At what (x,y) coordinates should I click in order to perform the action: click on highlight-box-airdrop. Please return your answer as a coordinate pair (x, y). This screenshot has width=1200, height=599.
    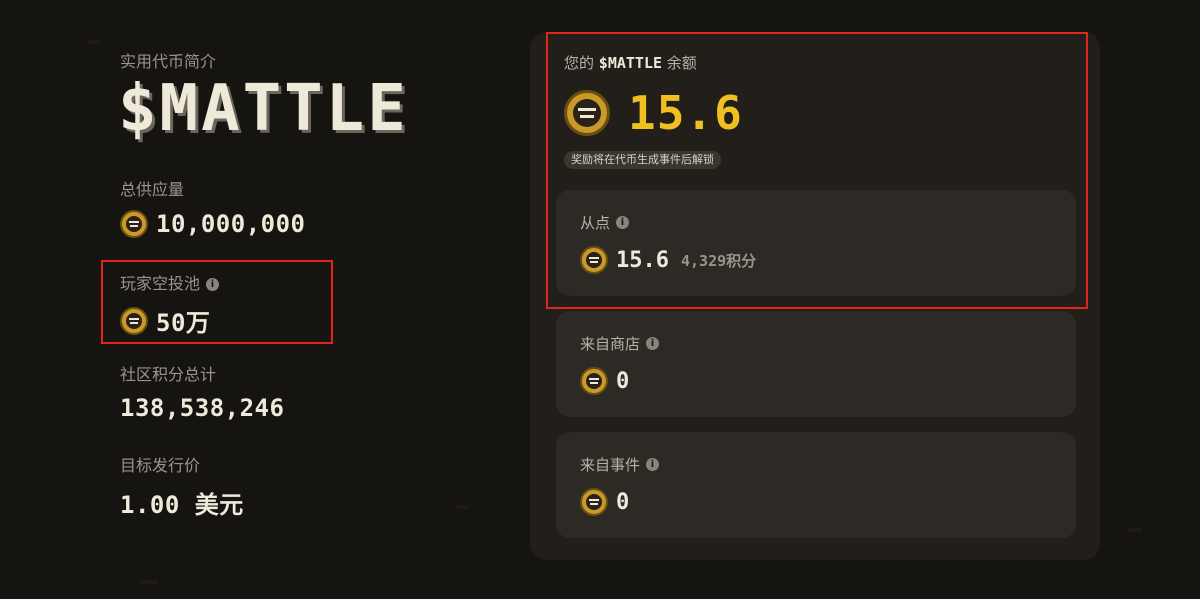
    Looking at the image, I should click on (217, 302).